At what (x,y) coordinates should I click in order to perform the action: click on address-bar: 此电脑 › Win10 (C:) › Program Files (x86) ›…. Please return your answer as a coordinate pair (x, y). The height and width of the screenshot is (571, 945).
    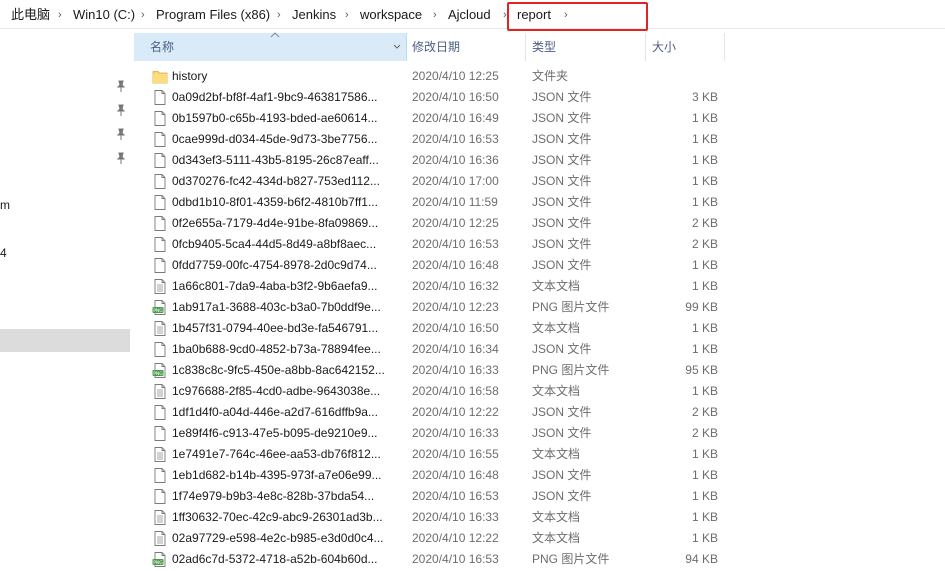
    Looking at the image, I should click on (472, 14).